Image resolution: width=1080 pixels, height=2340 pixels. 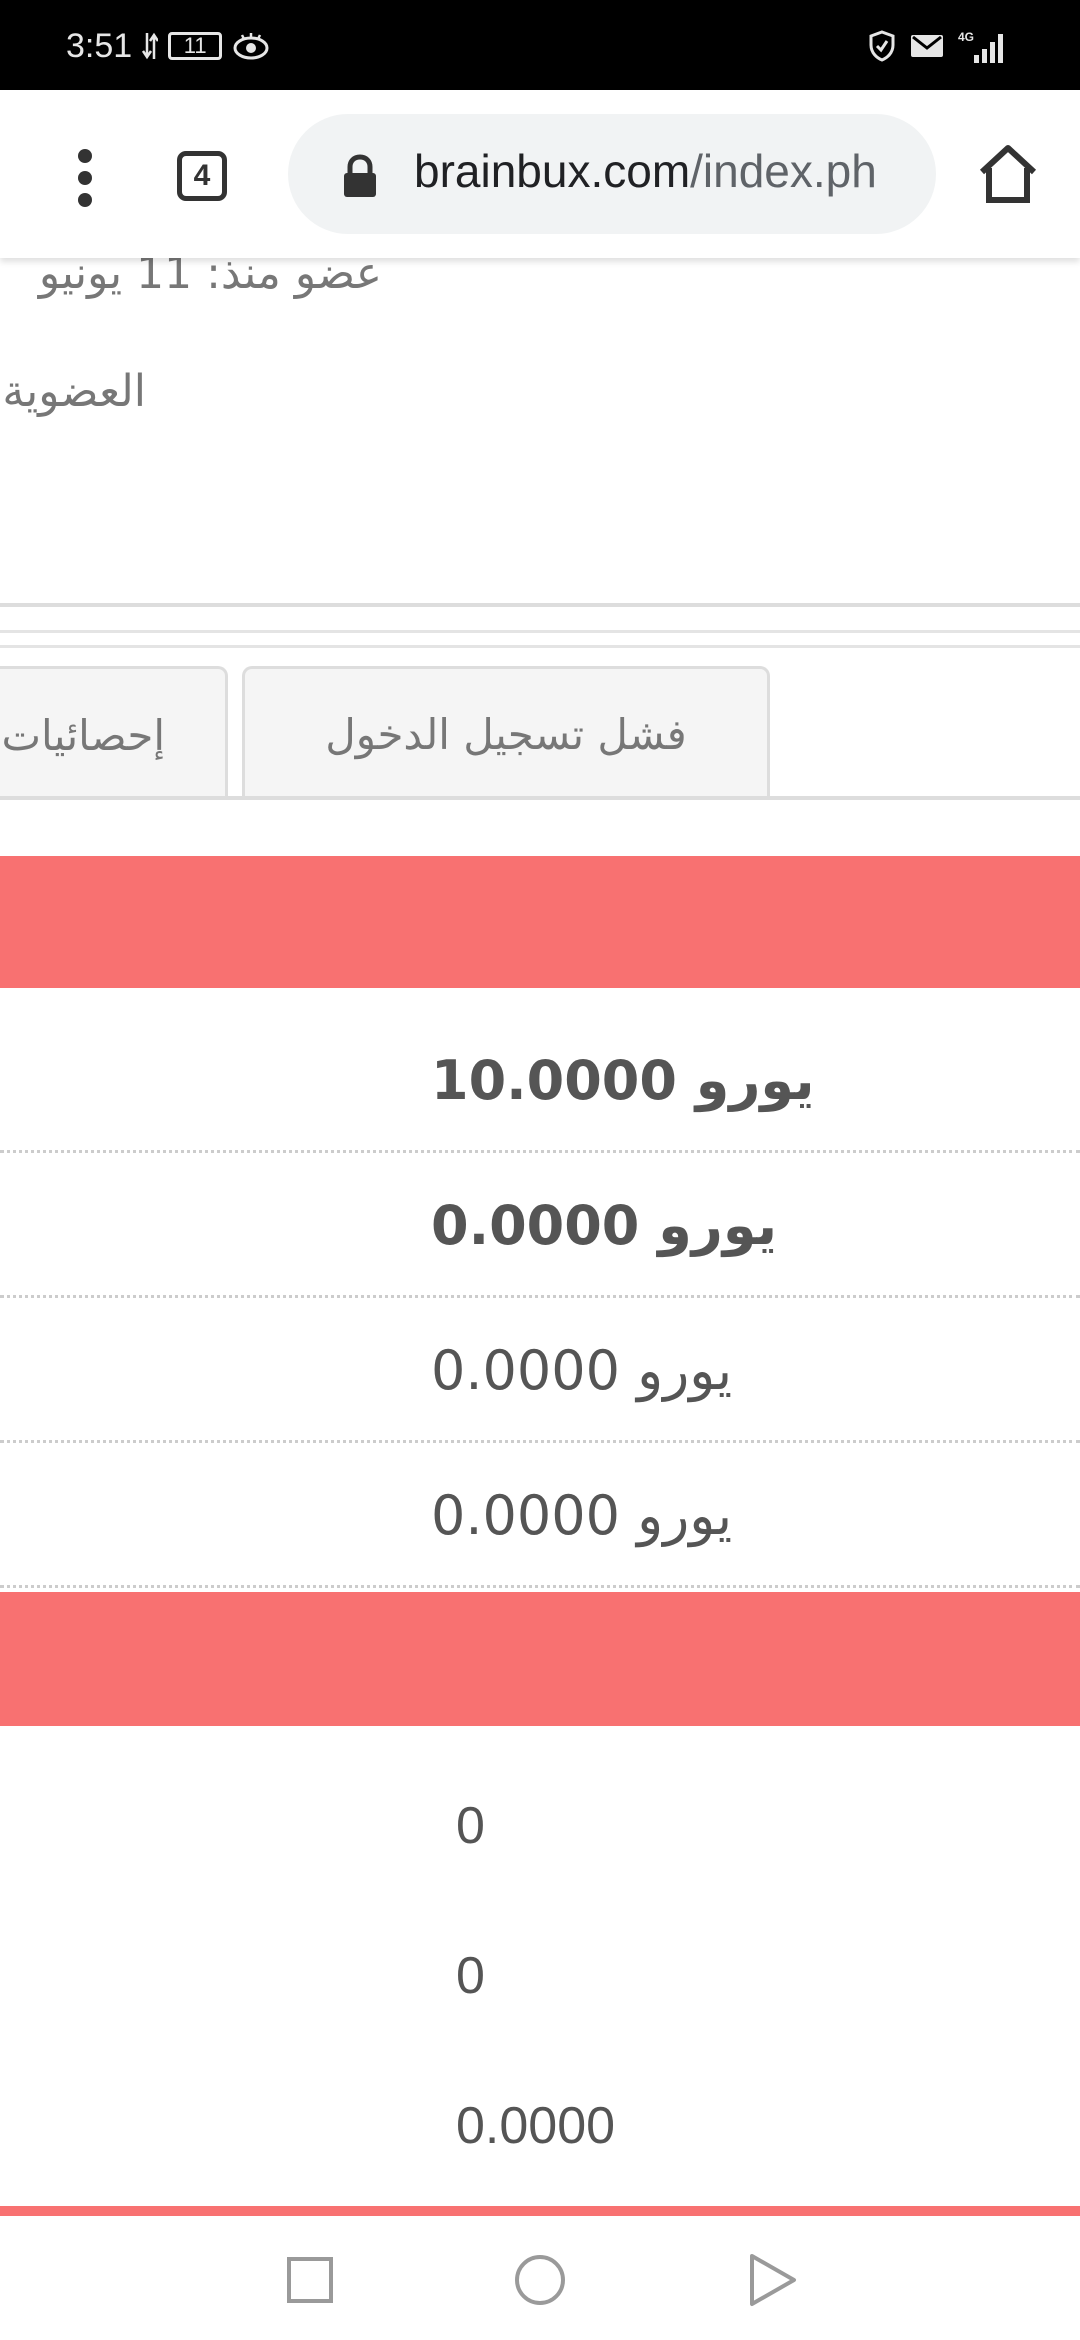 What do you see at coordinates (99, 45) in the screenshot?
I see `clock: 3:51` at bounding box center [99, 45].